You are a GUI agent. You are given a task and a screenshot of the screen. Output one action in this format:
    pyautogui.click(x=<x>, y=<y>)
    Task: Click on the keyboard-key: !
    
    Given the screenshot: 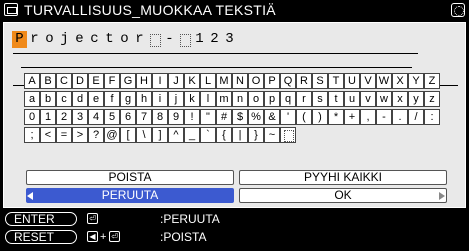 What is the action you would take?
    pyautogui.click(x=192, y=117)
    